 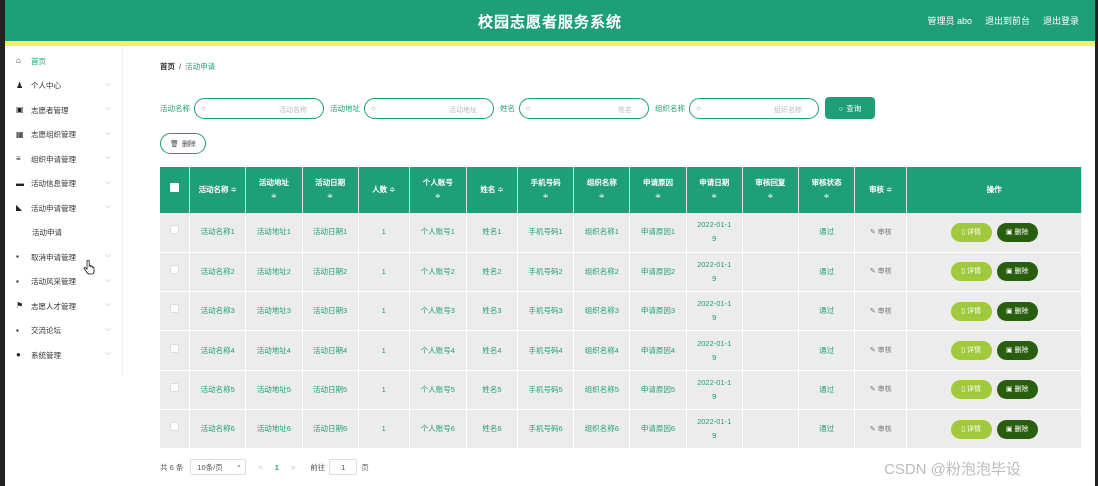 What do you see at coordinates (384, 190) in the screenshot?
I see `column-header-3: 人数 ≑` at bounding box center [384, 190].